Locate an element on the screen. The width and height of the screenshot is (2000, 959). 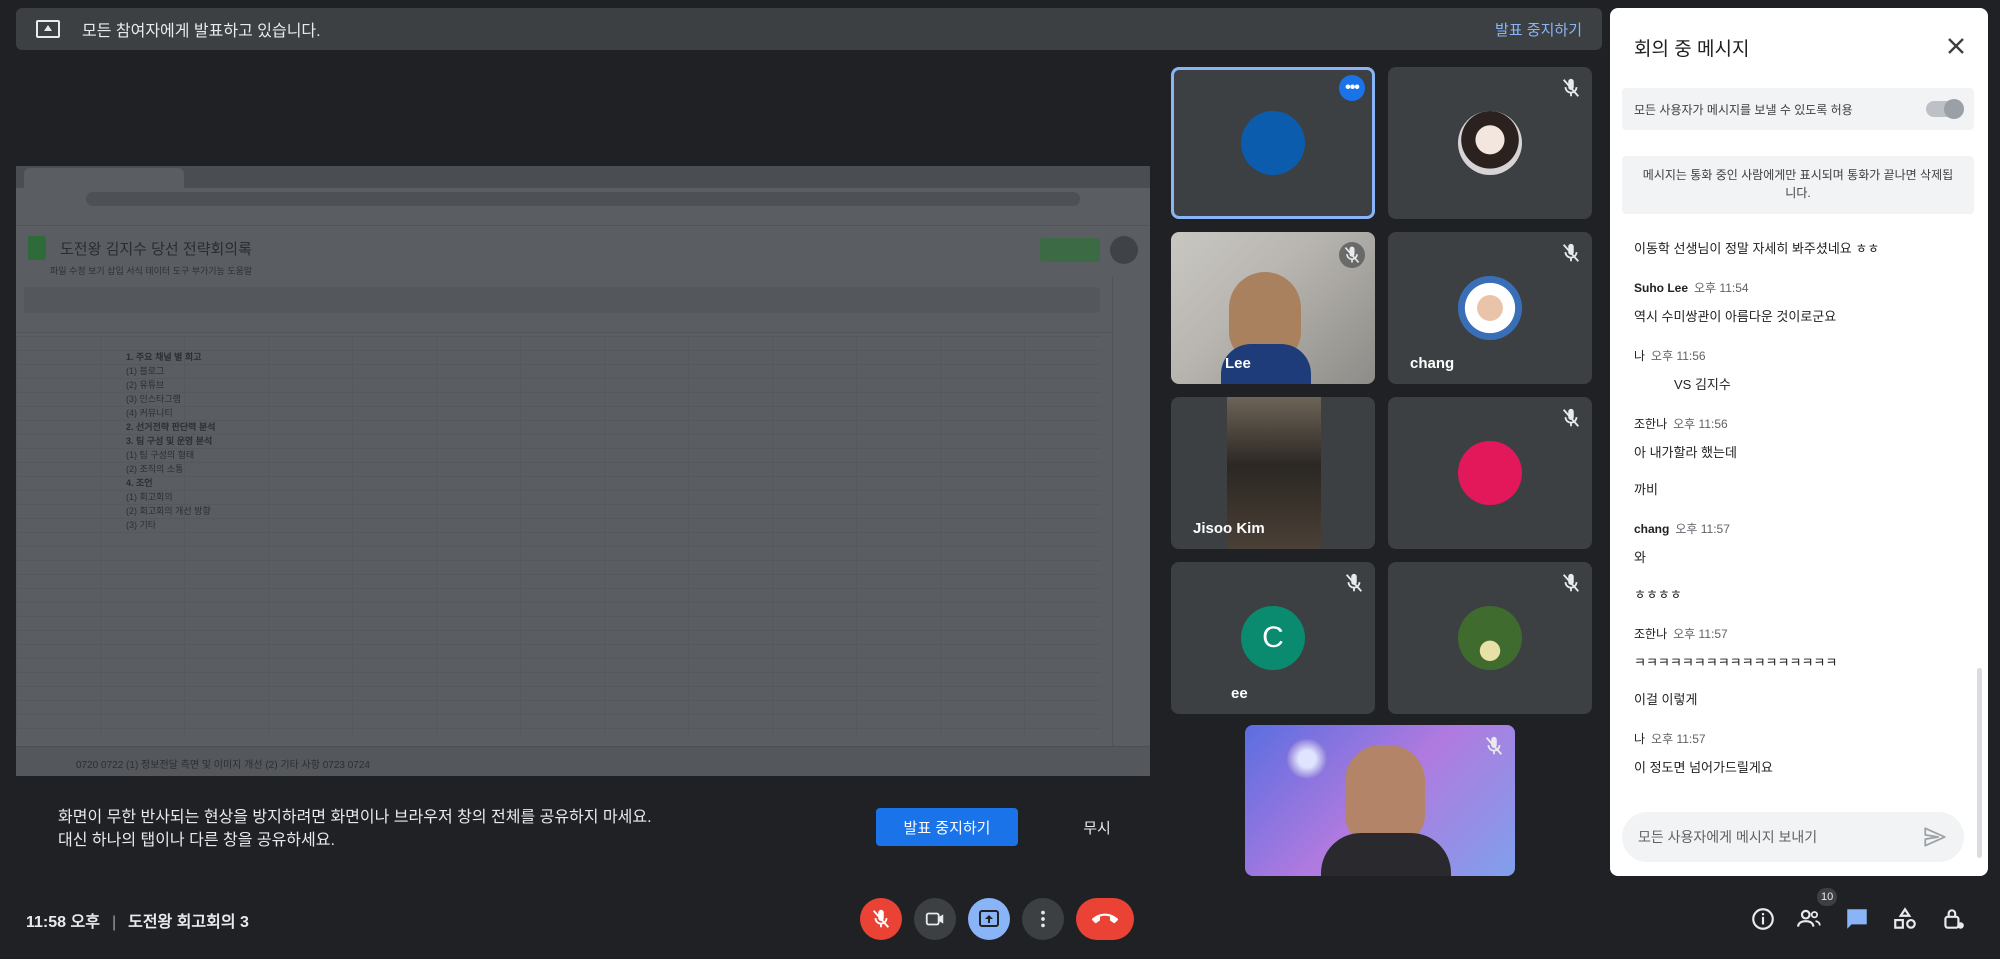
disco-ball is located at coordinates (1307, 759).